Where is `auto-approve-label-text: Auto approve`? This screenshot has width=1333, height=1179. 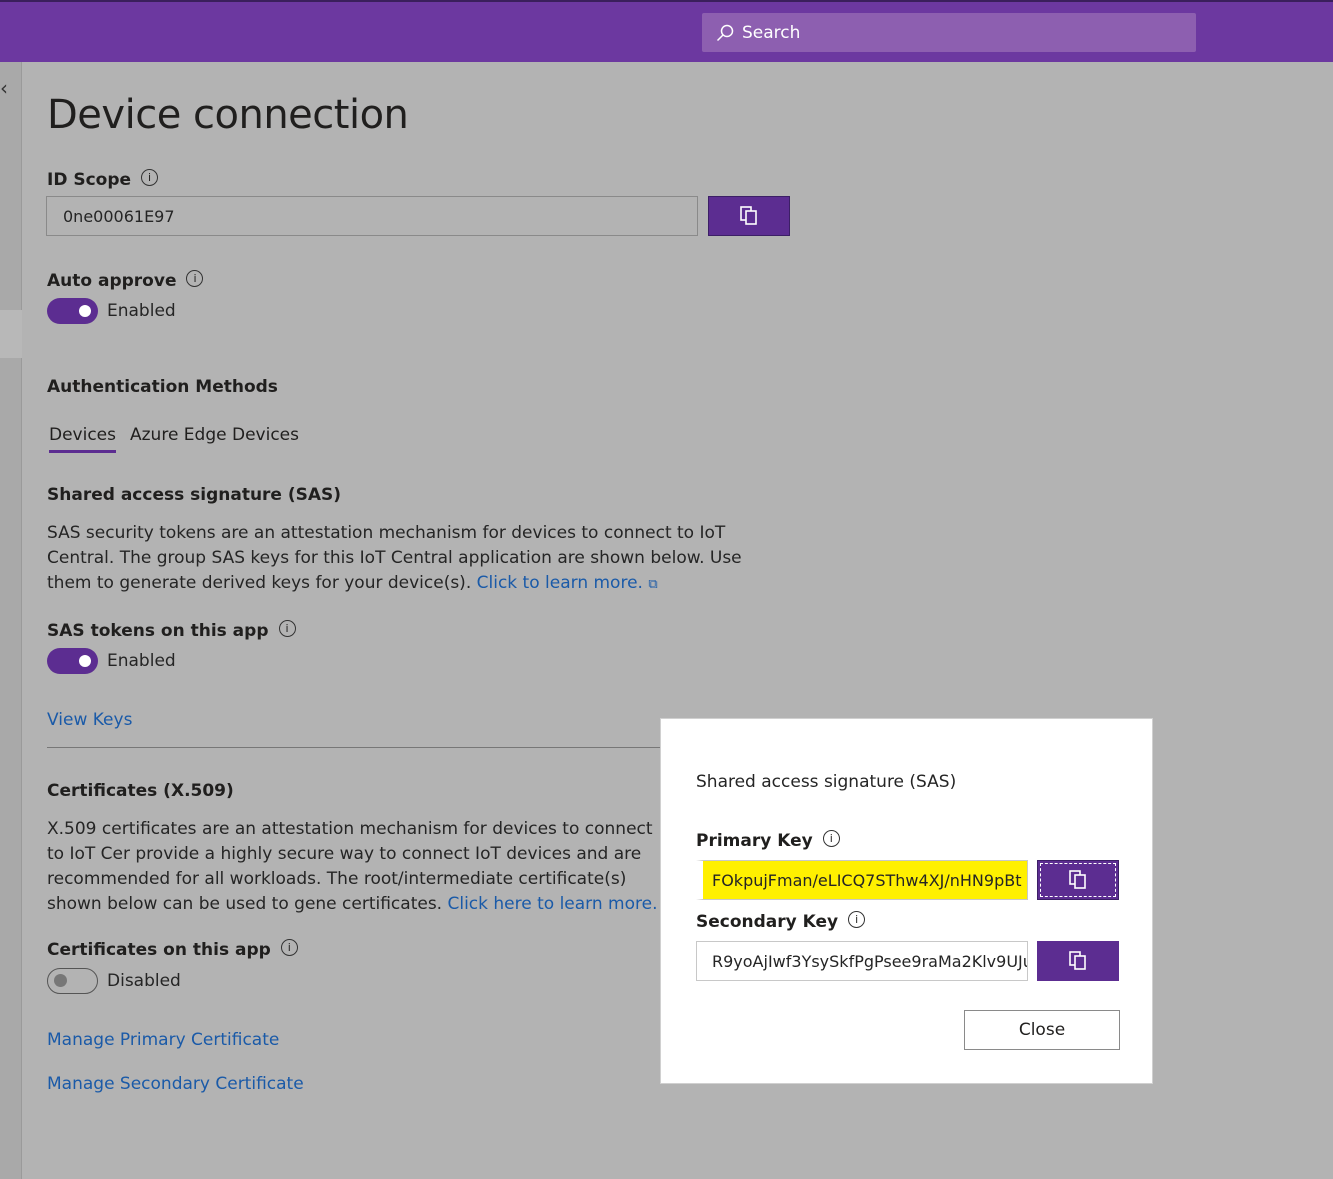 auto-approve-label-text: Auto approve is located at coordinates (112, 281).